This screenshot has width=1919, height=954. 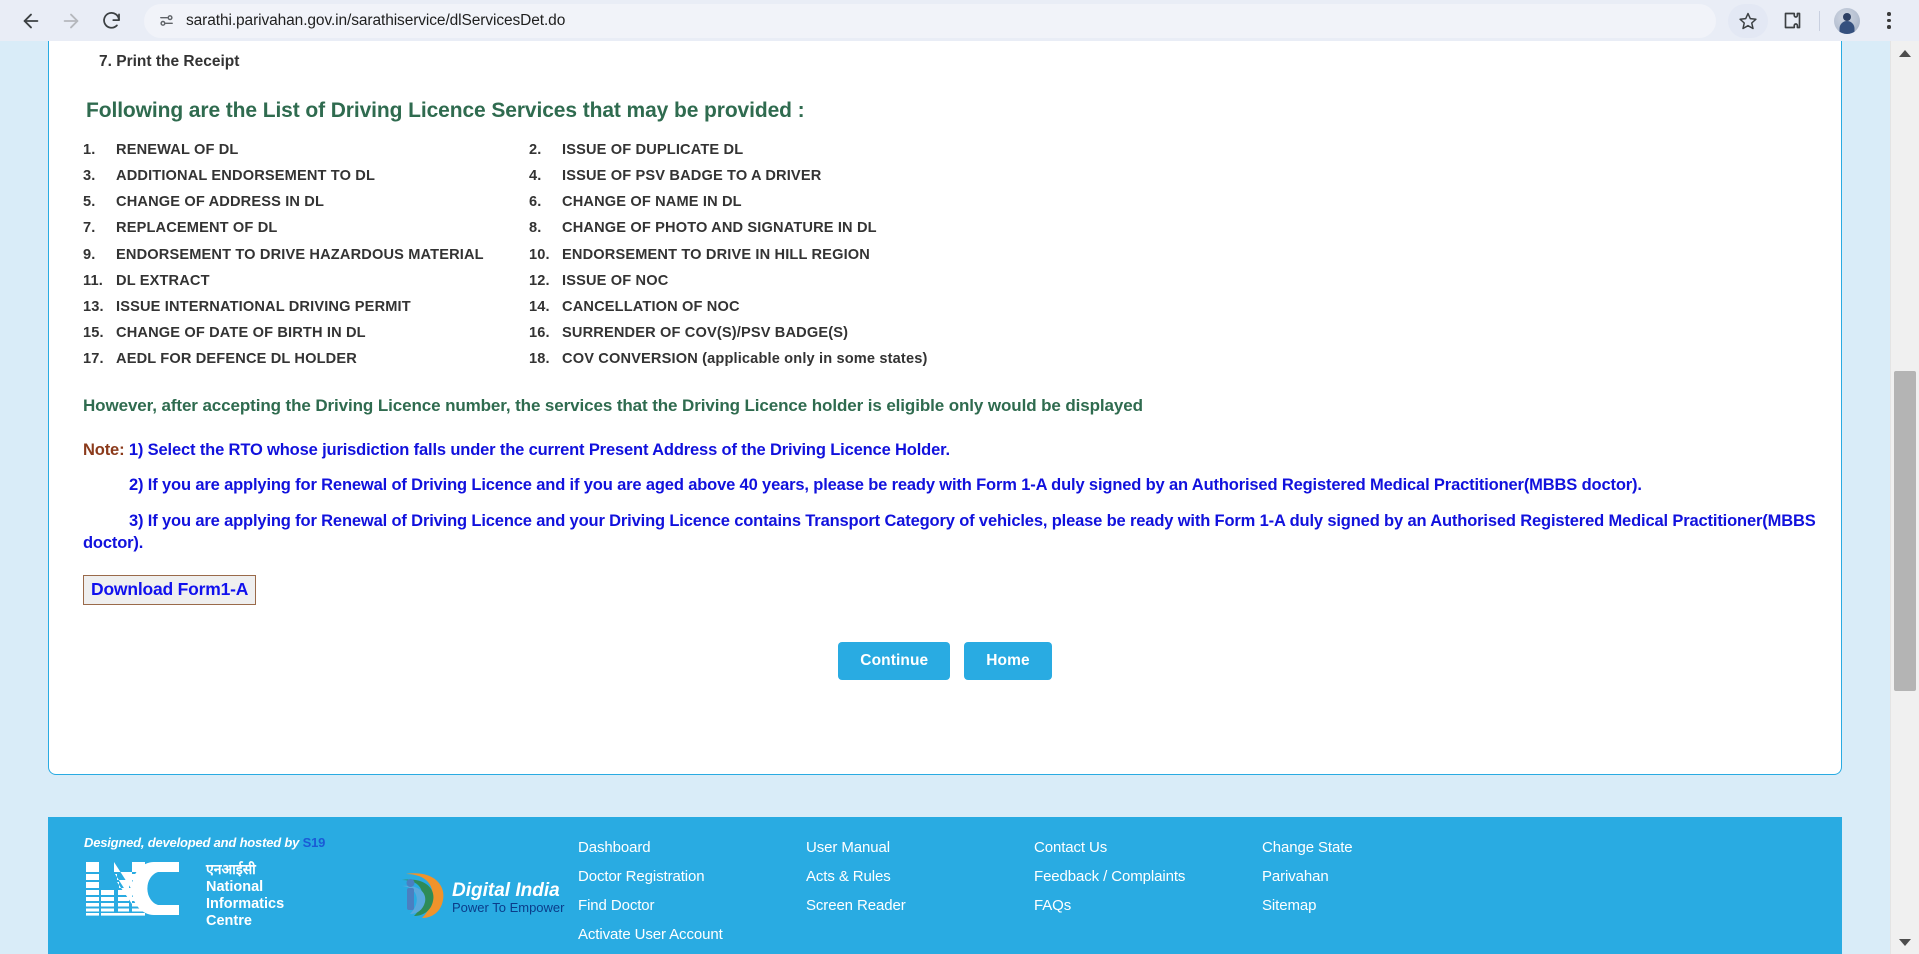 I want to click on service-item: 3. ADDITIONAL ENDORSEMENT TO DL, so click(x=306, y=176).